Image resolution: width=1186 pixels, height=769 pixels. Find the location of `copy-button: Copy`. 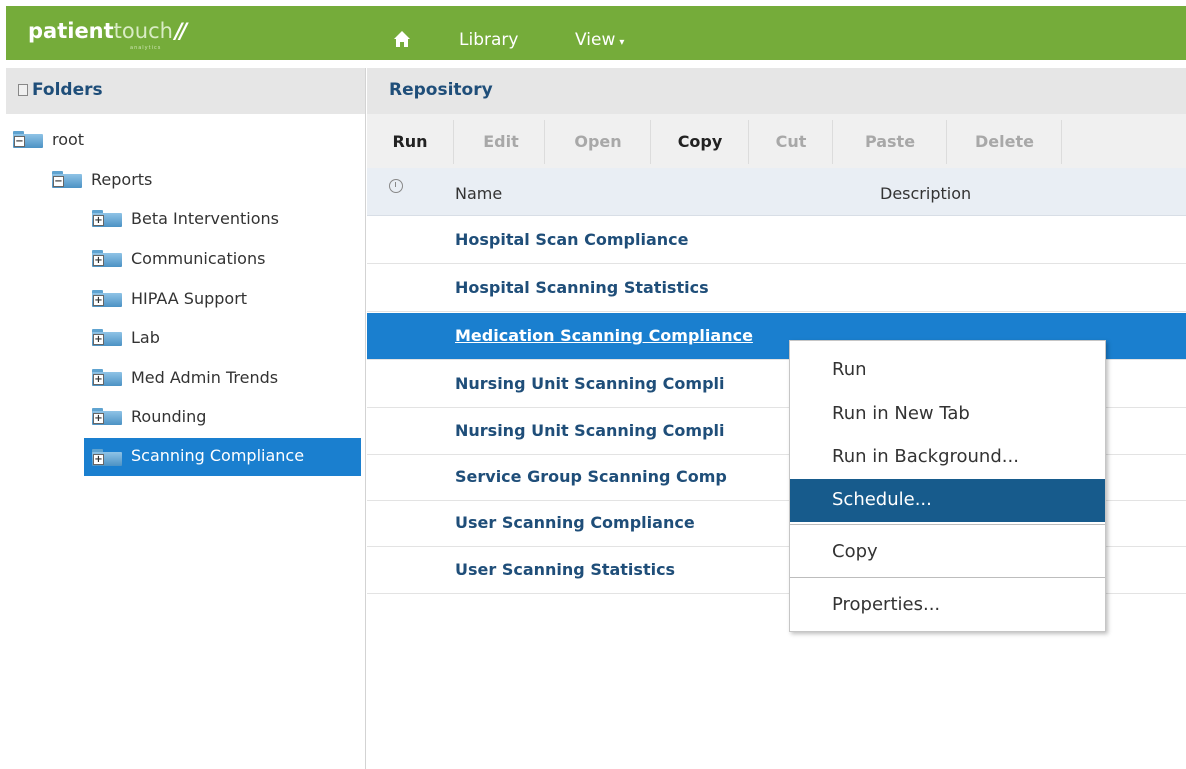

copy-button: Copy is located at coordinates (700, 142).